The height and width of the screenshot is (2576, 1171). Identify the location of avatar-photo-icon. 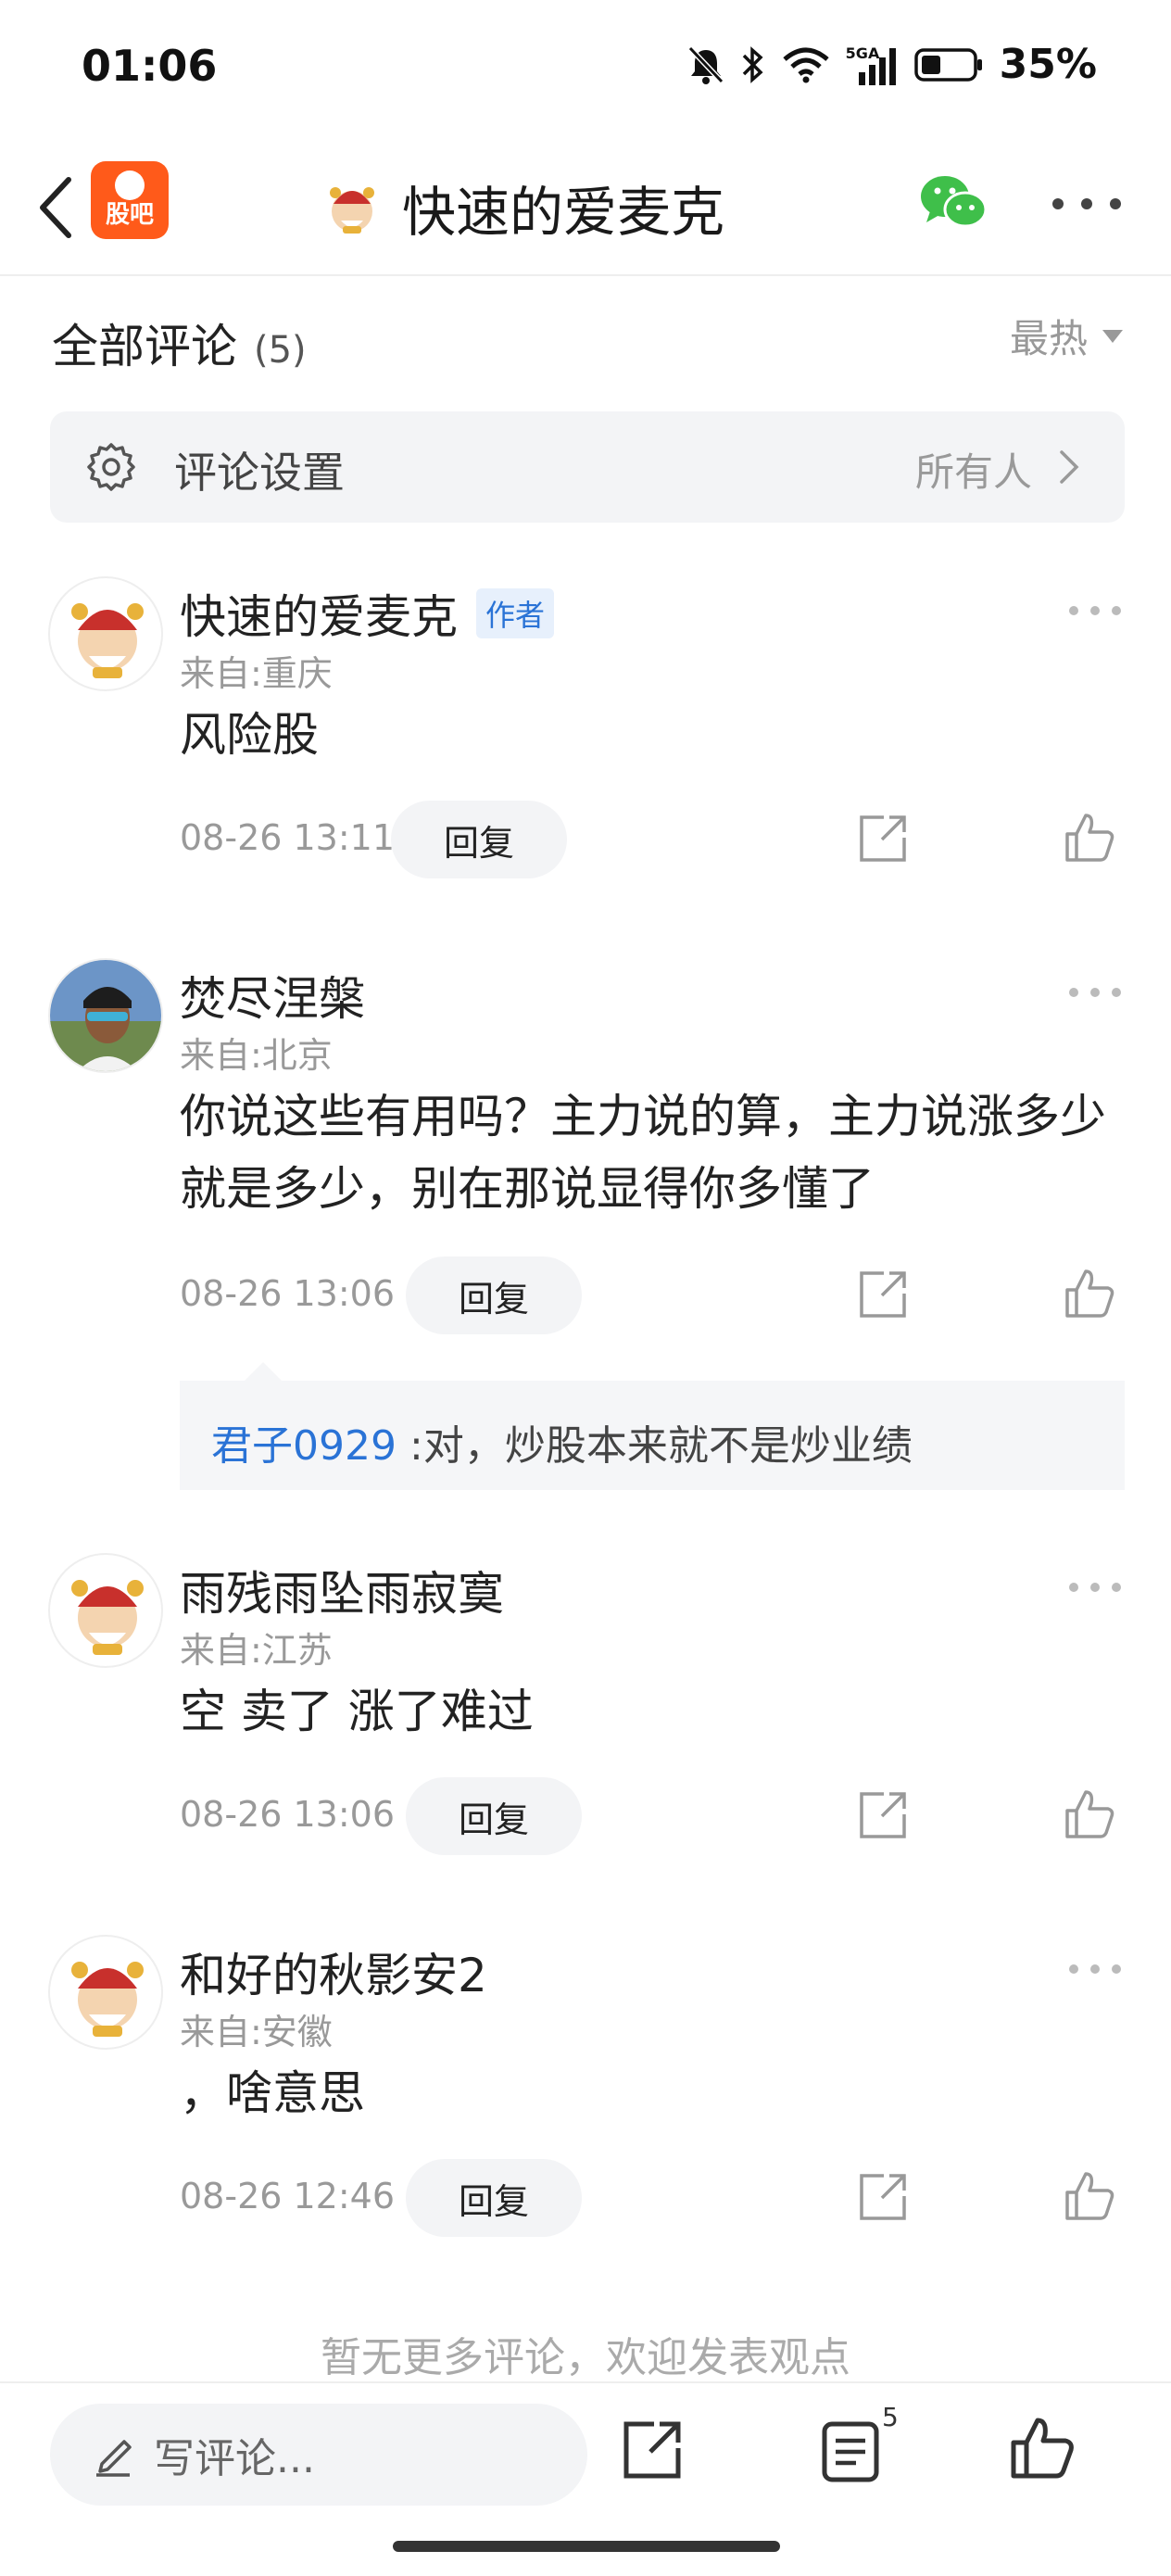
(106, 1015).